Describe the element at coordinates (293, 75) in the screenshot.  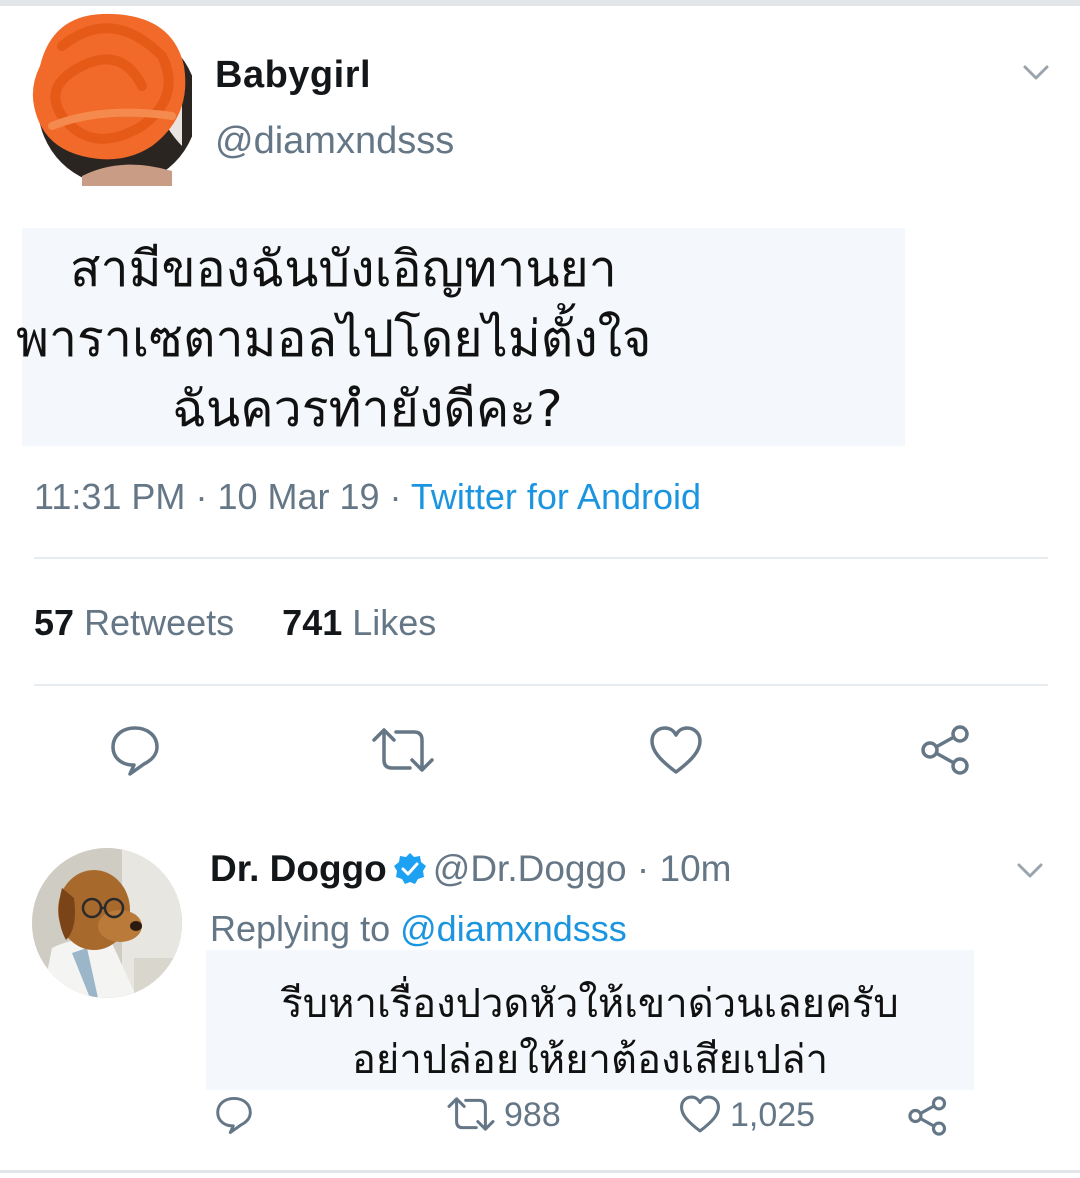
I see `author-display-name: Babygirl` at that location.